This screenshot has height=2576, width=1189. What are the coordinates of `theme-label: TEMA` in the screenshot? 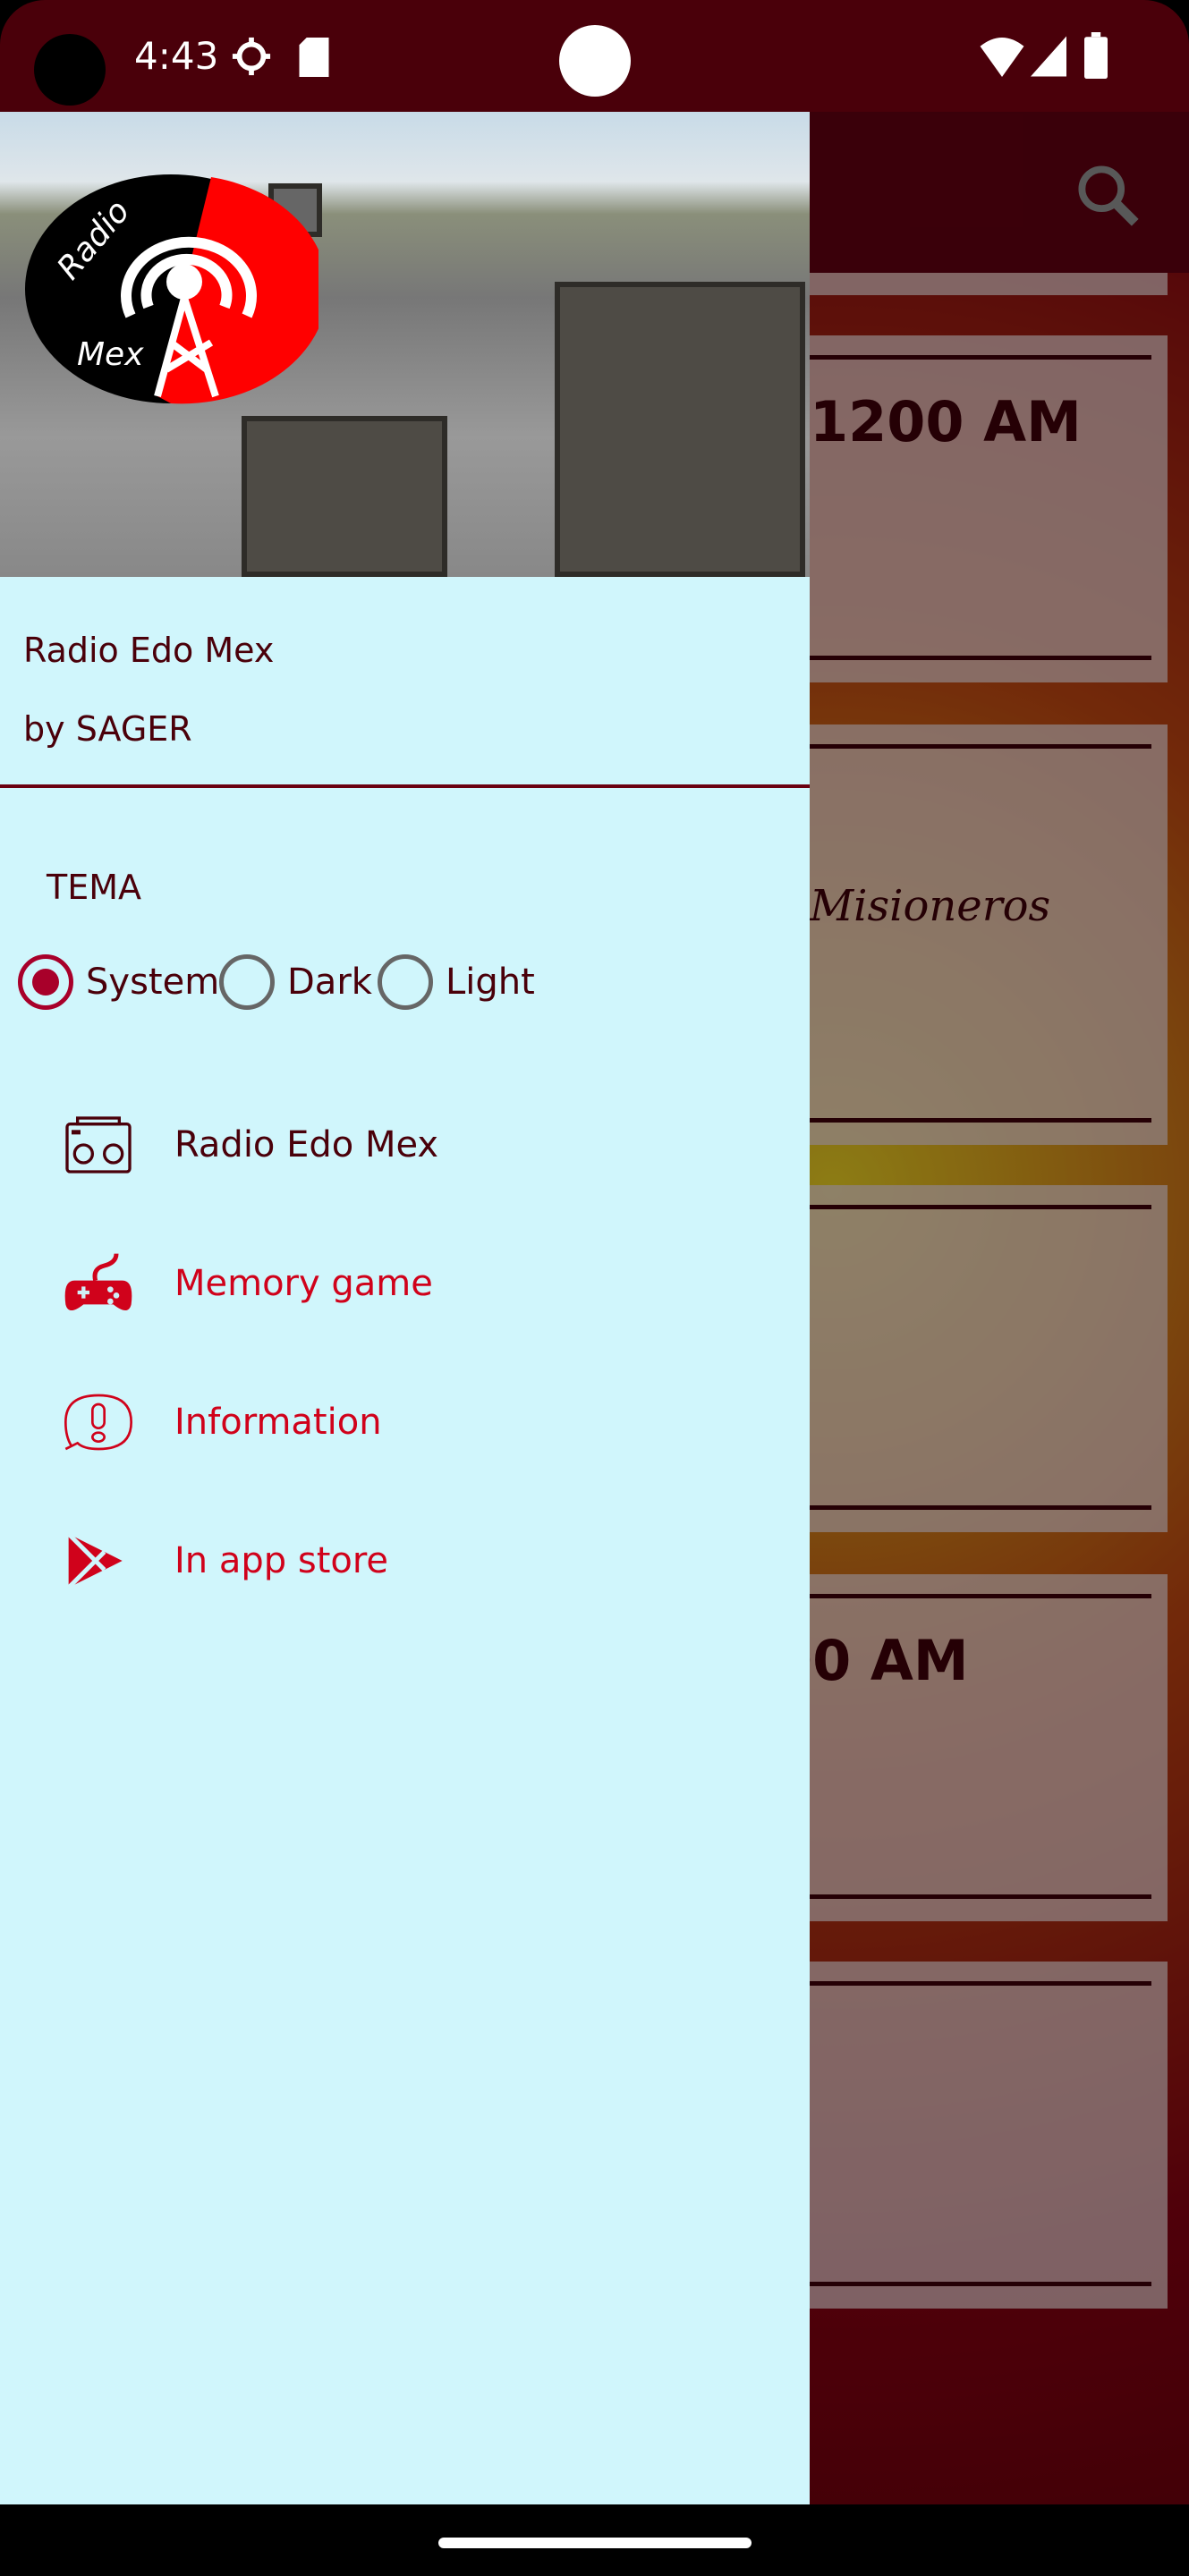 It's located at (94, 887).